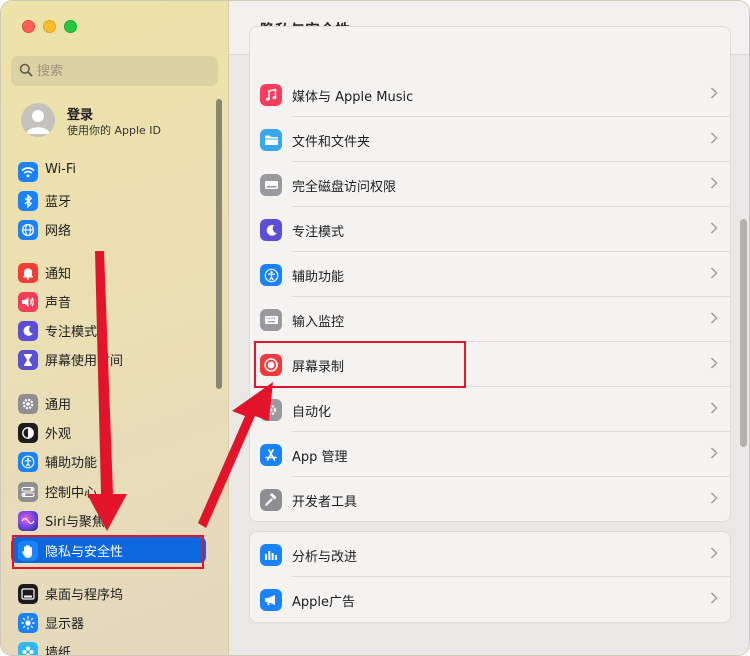  What do you see at coordinates (180, 391) in the screenshot?
I see `annotation-arrows` at bounding box center [180, 391].